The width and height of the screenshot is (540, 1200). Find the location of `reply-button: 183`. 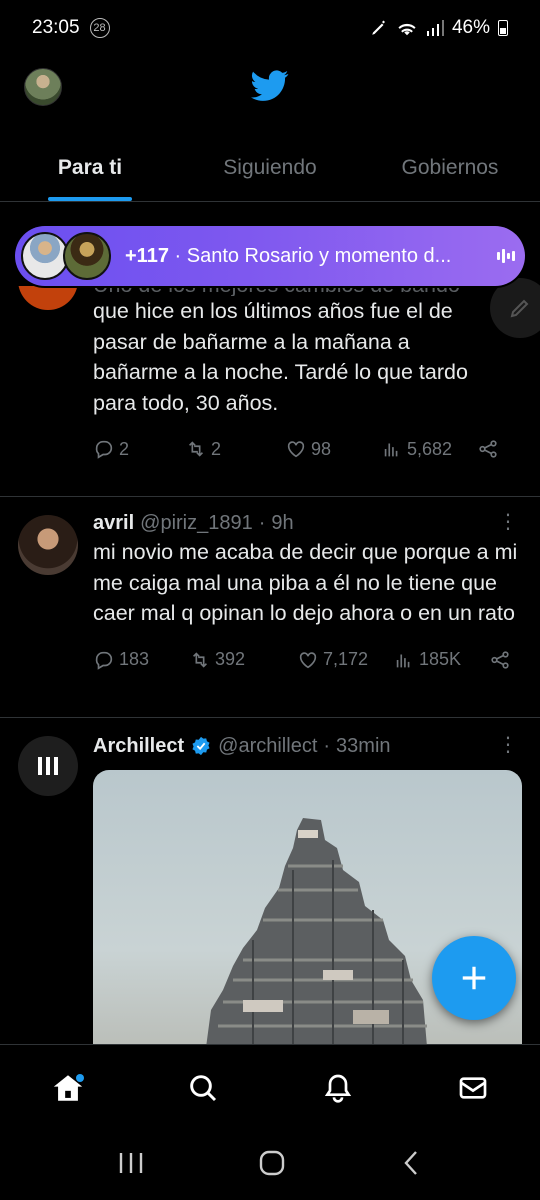

reply-button: 183 is located at coordinates (141, 660).